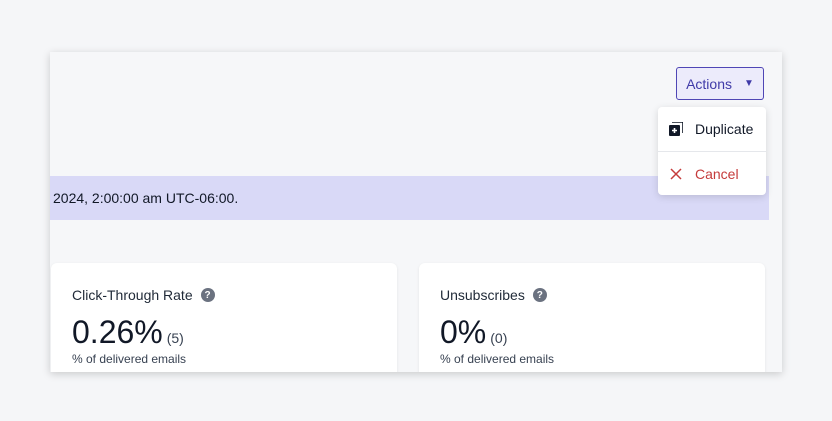 The image size is (832, 421). What do you see at coordinates (724, 129) in the screenshot?
I see `menu-item-label: Duplicate` at bounding box center [724, 129].